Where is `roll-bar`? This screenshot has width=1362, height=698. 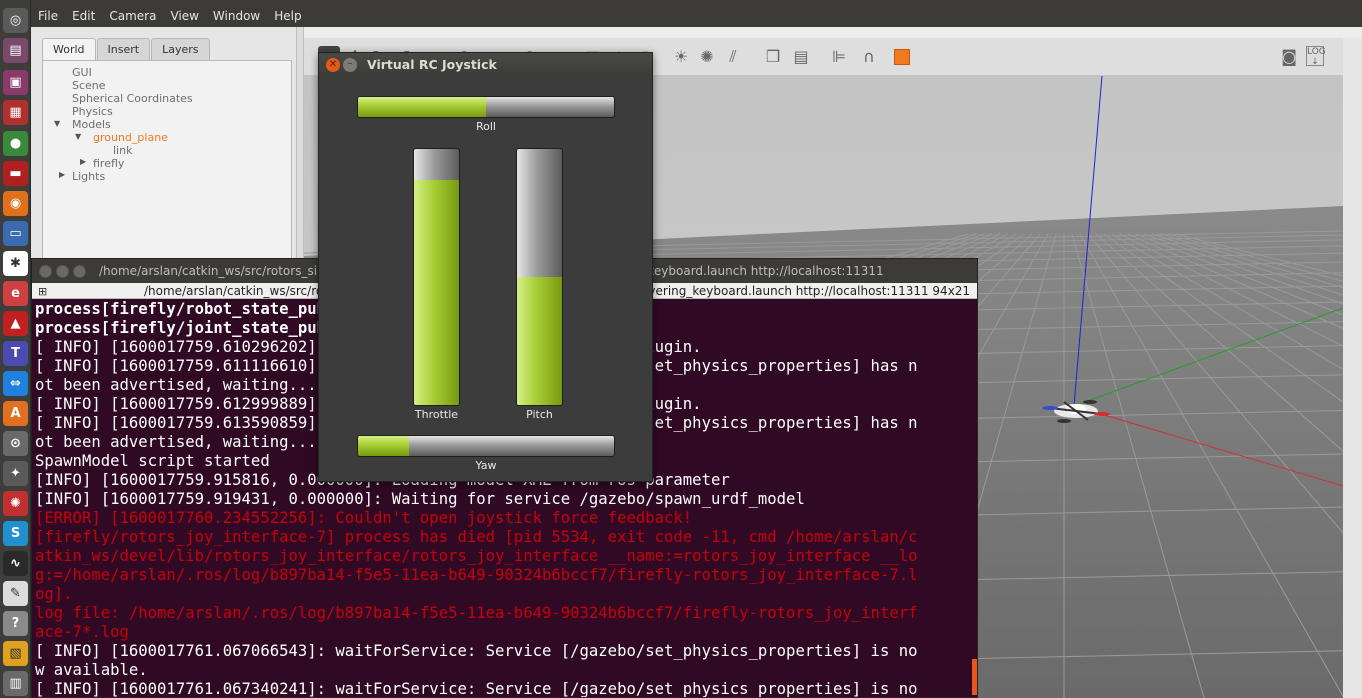 roll-bar is located at coordinates (486, 107).